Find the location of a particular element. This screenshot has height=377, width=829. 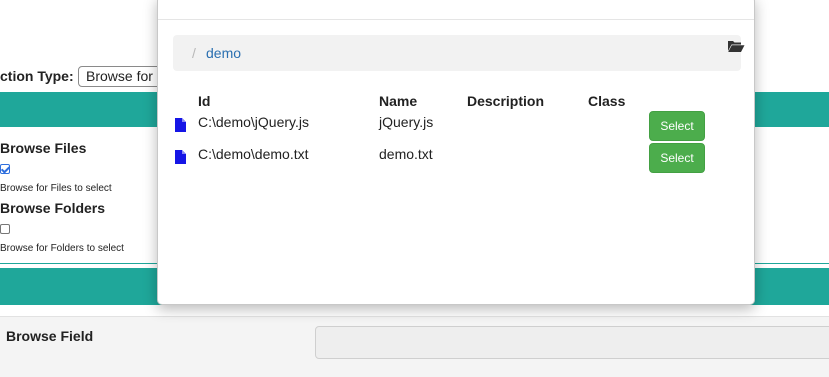

browse-files-heading: Browse Files is located at coordinates (43, 148).